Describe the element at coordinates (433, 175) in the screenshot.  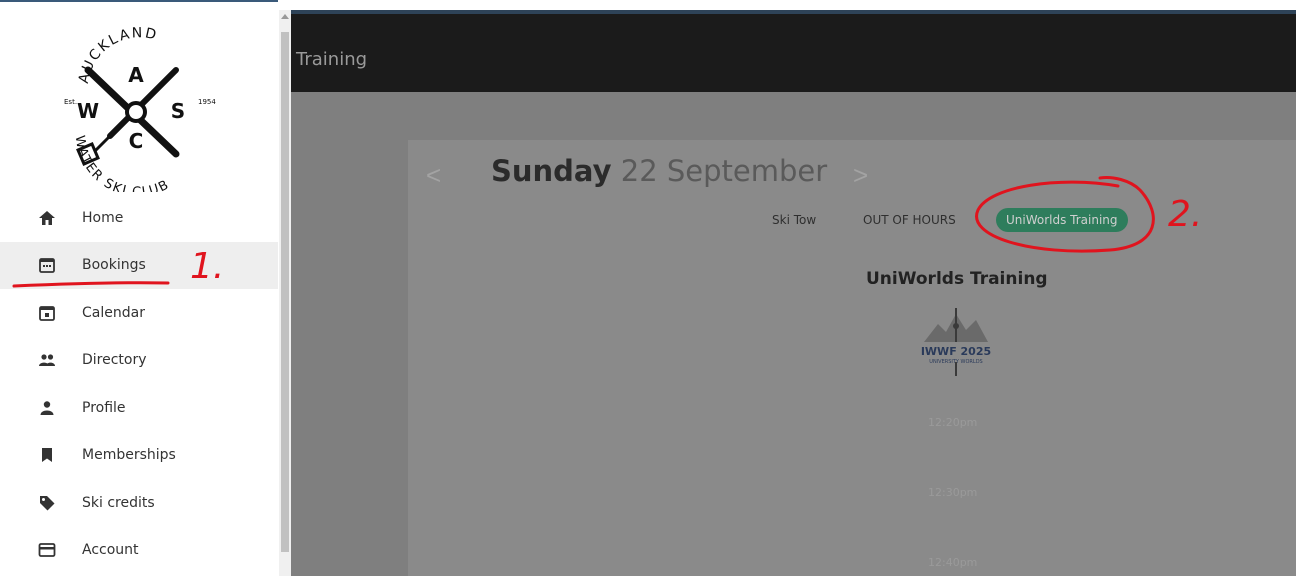
I see `previous-day-button: <` at that location.